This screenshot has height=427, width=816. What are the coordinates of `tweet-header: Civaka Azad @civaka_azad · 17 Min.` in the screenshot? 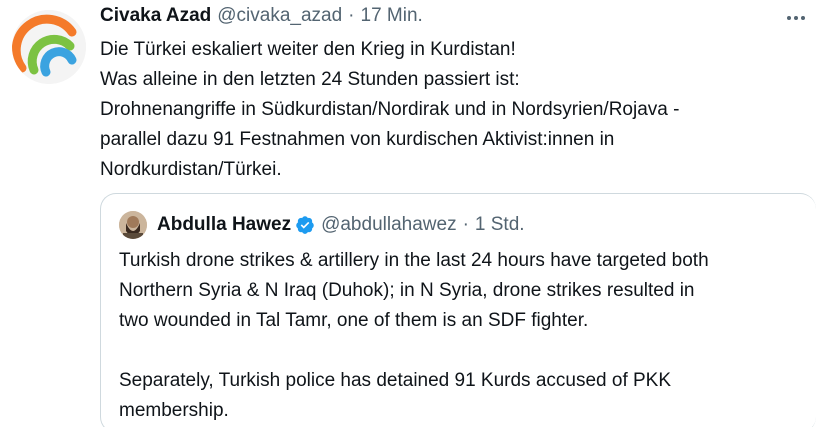 It's located at (261, 16).